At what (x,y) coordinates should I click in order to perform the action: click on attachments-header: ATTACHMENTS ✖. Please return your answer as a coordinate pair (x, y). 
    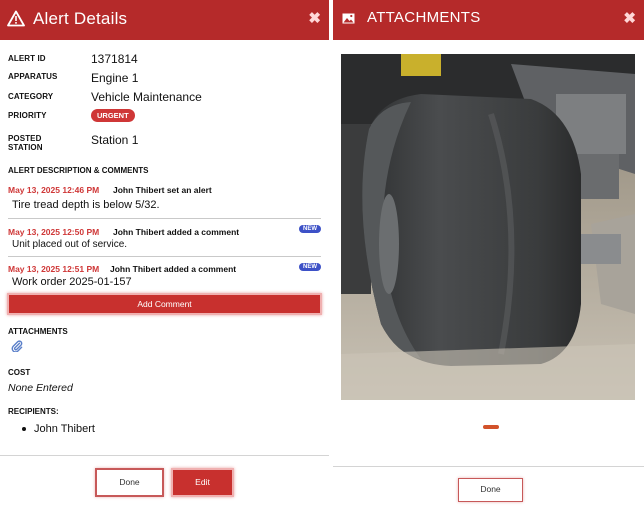
    Looking at the image, I should click on (488, 20).